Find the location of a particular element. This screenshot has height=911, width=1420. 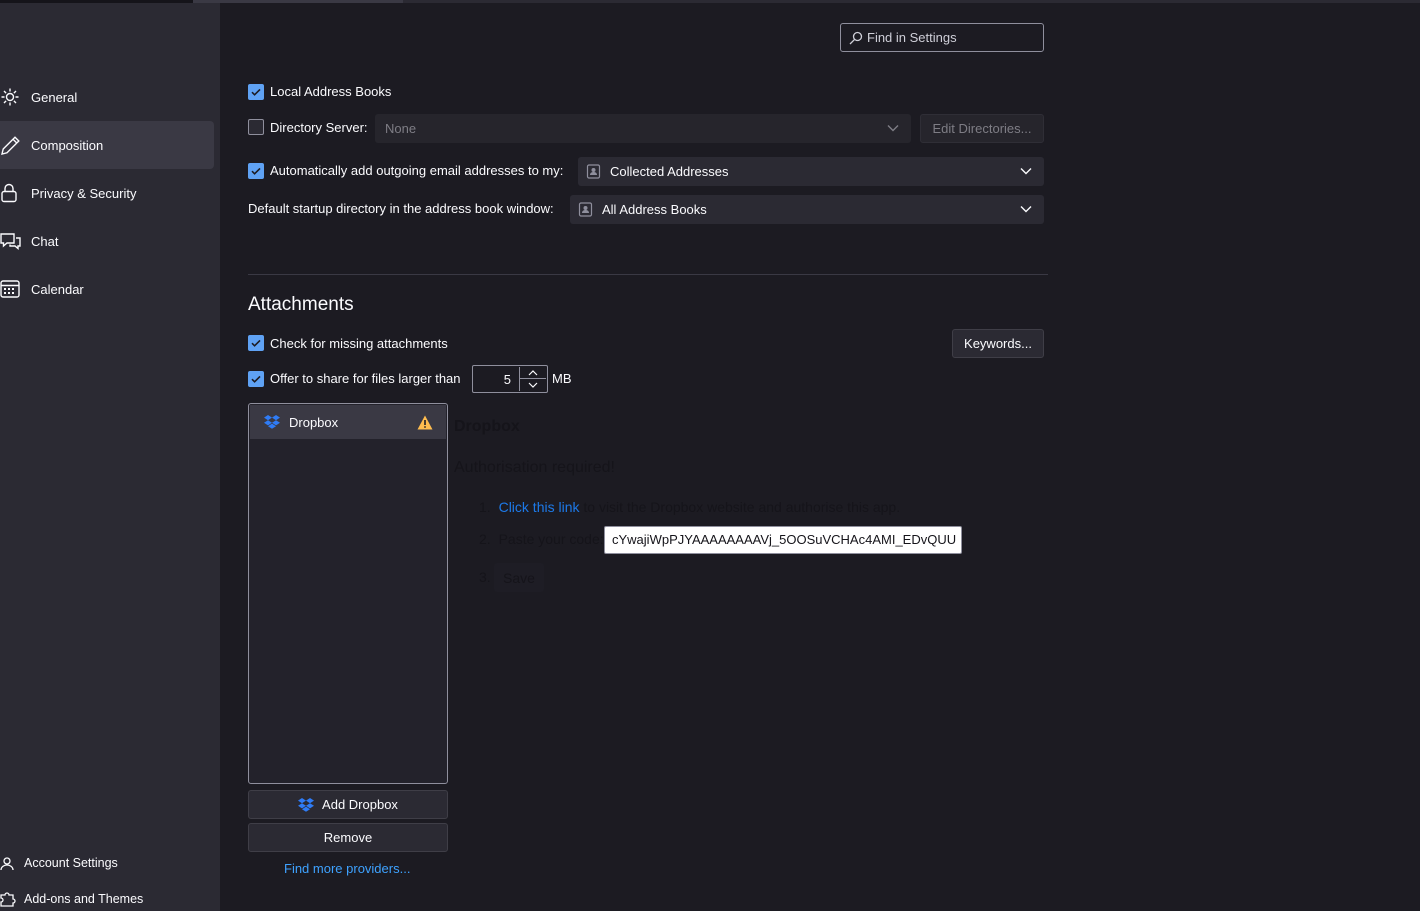

sidebar-item-privacy-security: Privacy & Security is located at coordinates (107, 193).